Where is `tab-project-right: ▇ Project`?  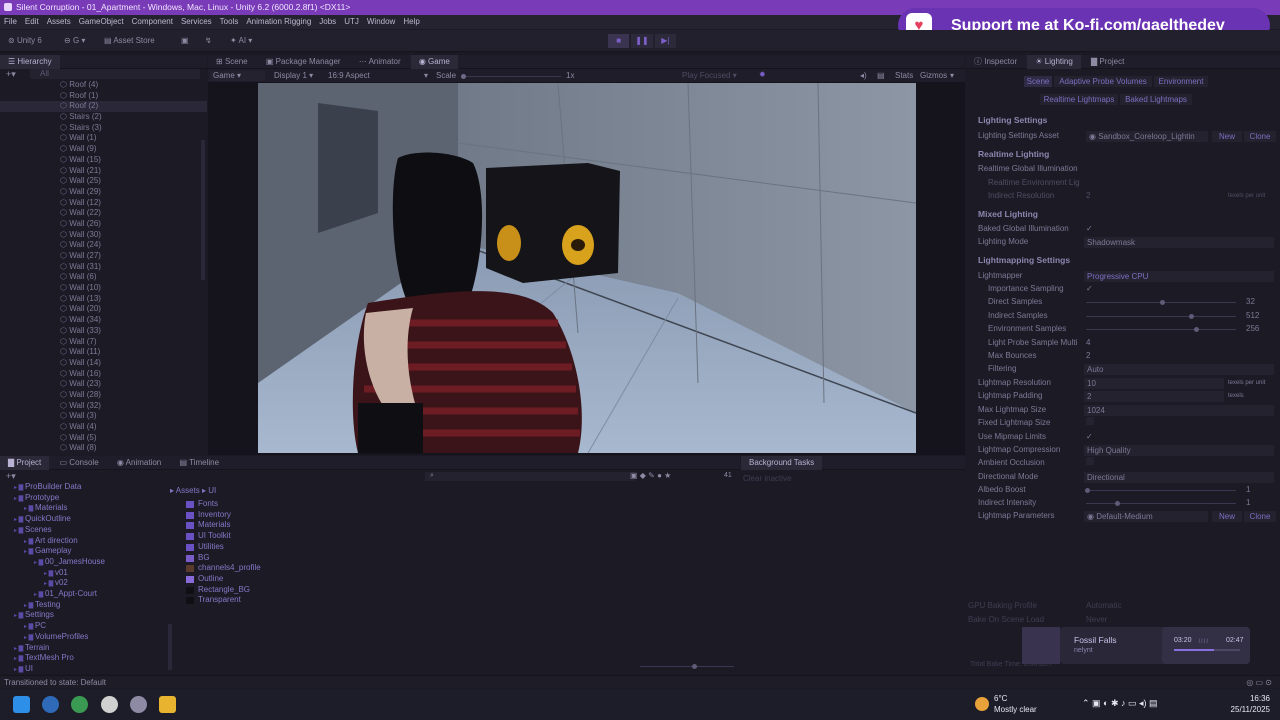
tab-project-right: ▇ Project is located at coordinates (1107, 62).